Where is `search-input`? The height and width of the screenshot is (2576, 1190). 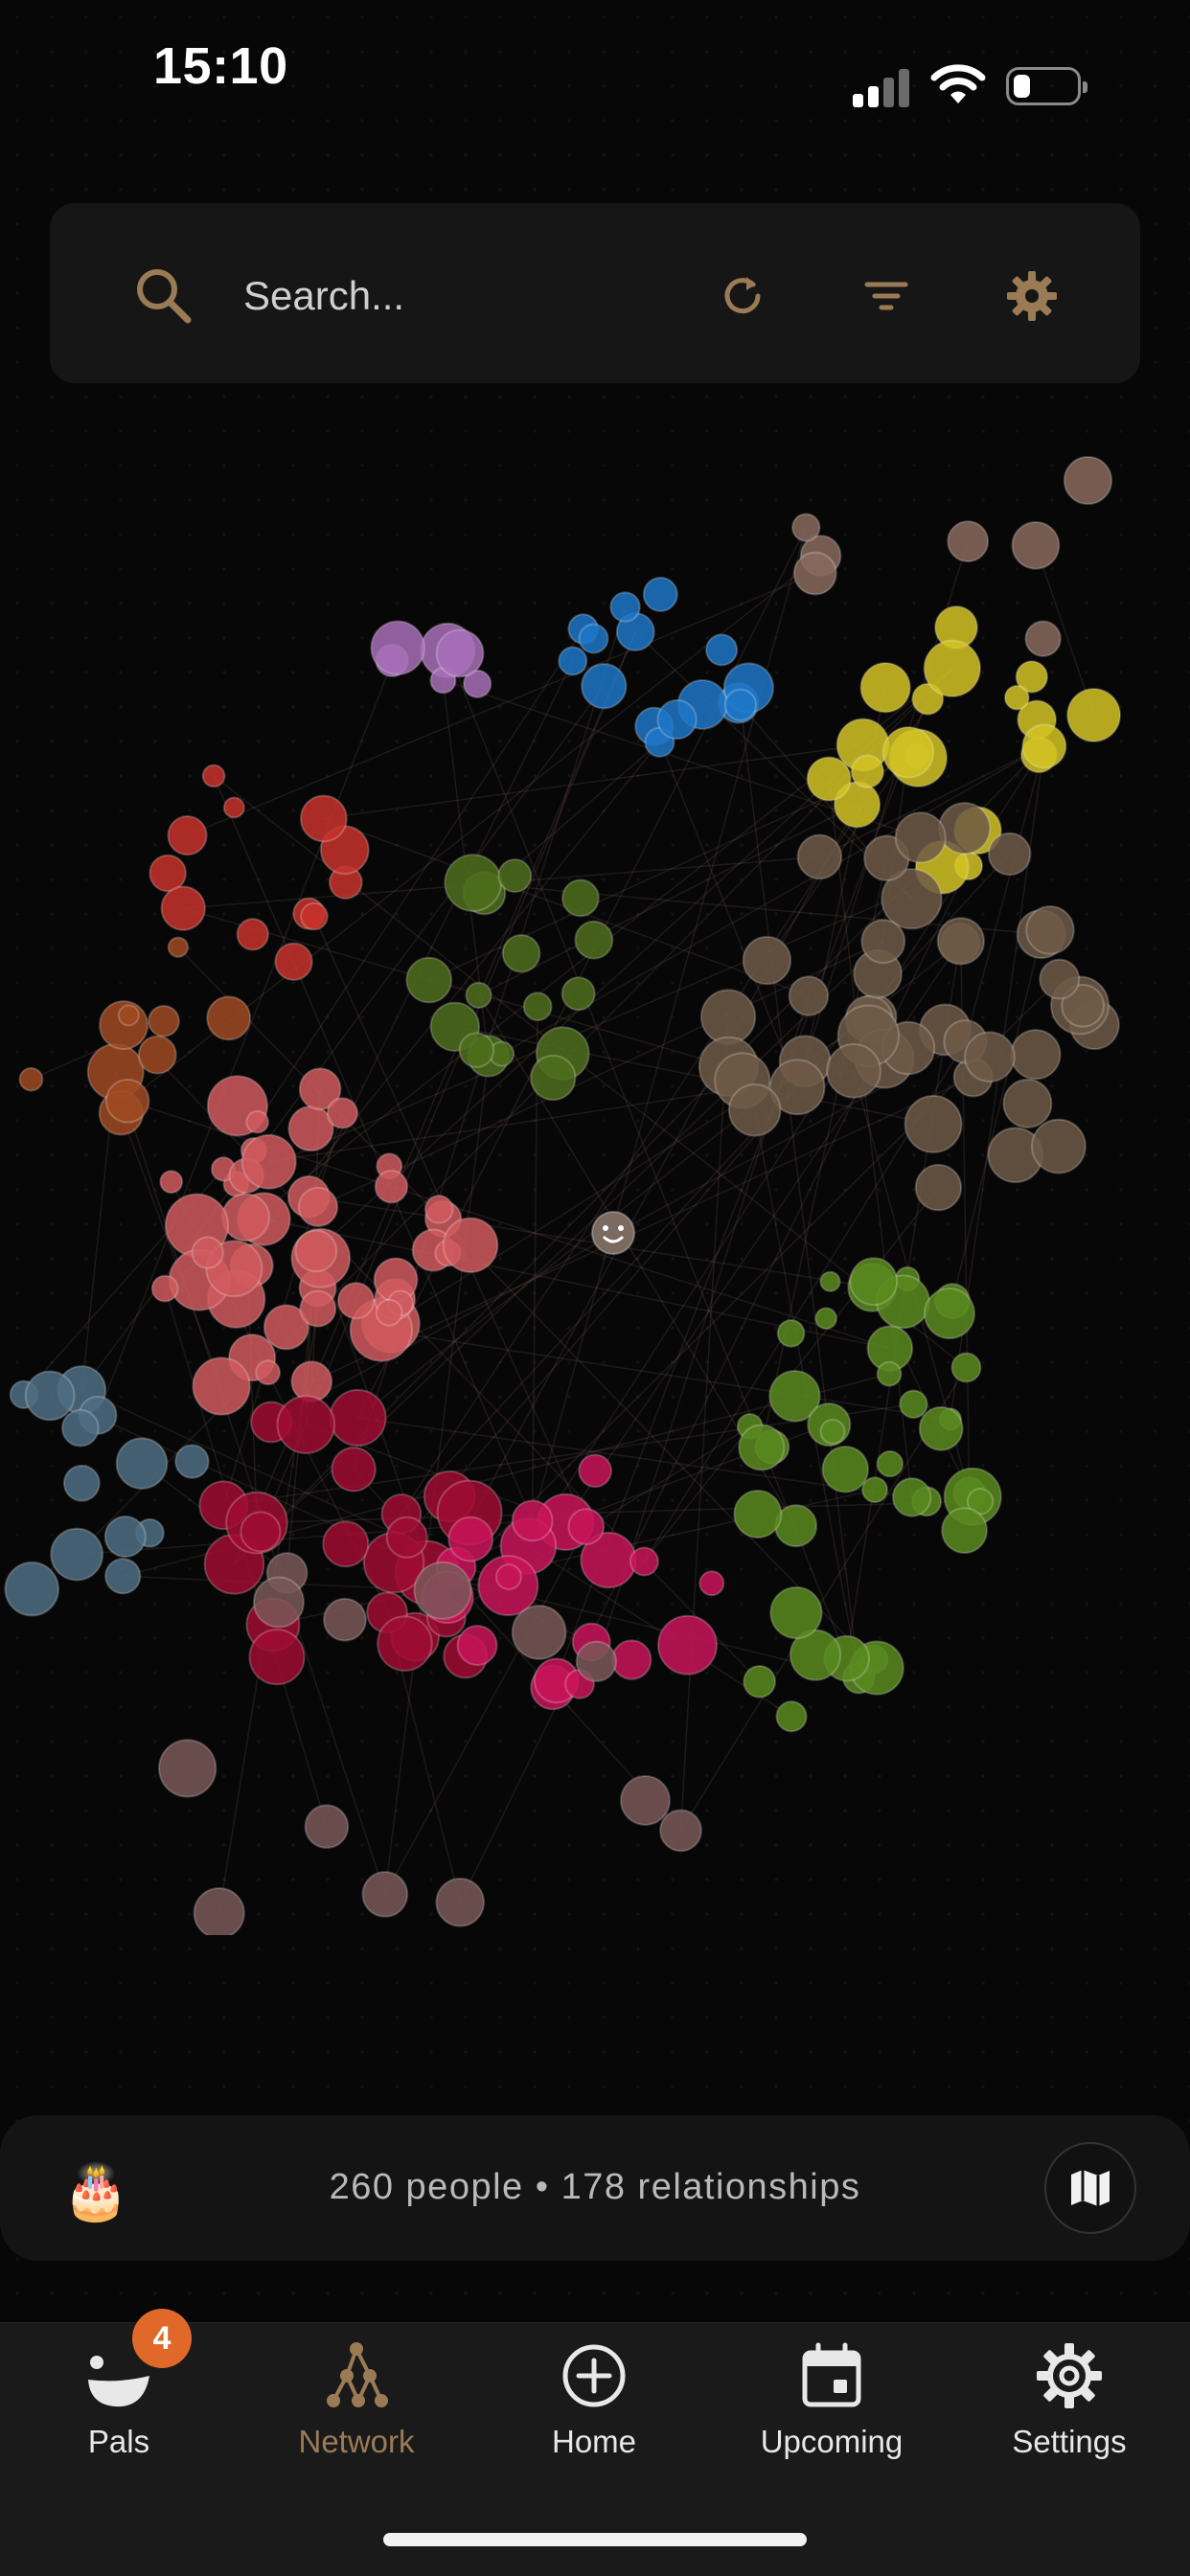
search-input is located at coordinates (445, 296).